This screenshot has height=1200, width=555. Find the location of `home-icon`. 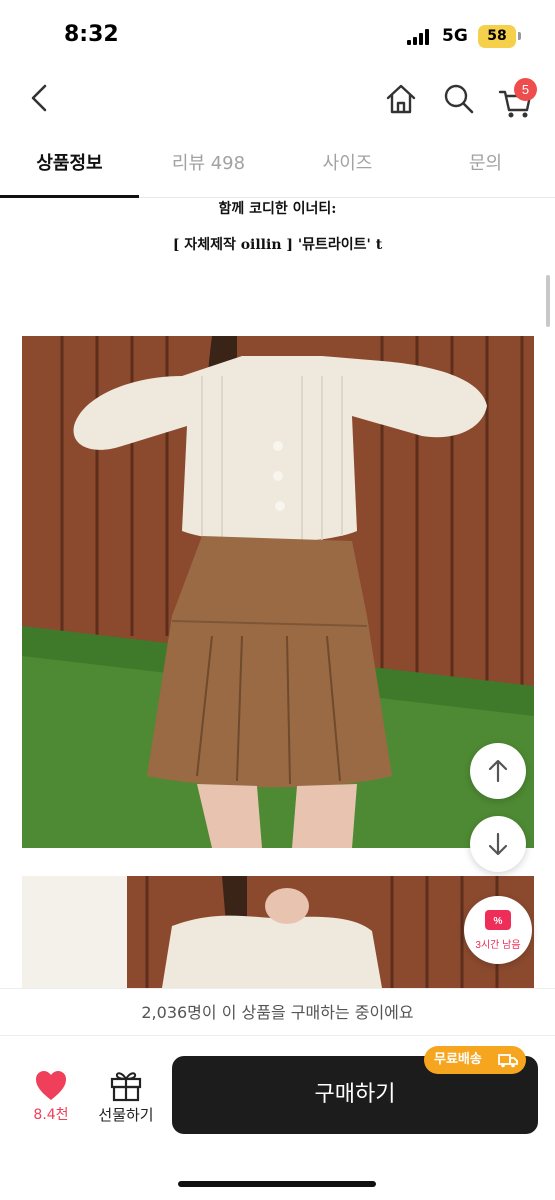

home-icon is located at coordinates (401, 99).